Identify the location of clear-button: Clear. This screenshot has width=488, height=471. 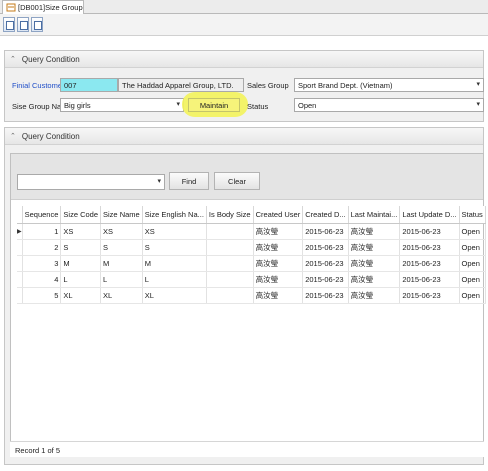
(237, 181).